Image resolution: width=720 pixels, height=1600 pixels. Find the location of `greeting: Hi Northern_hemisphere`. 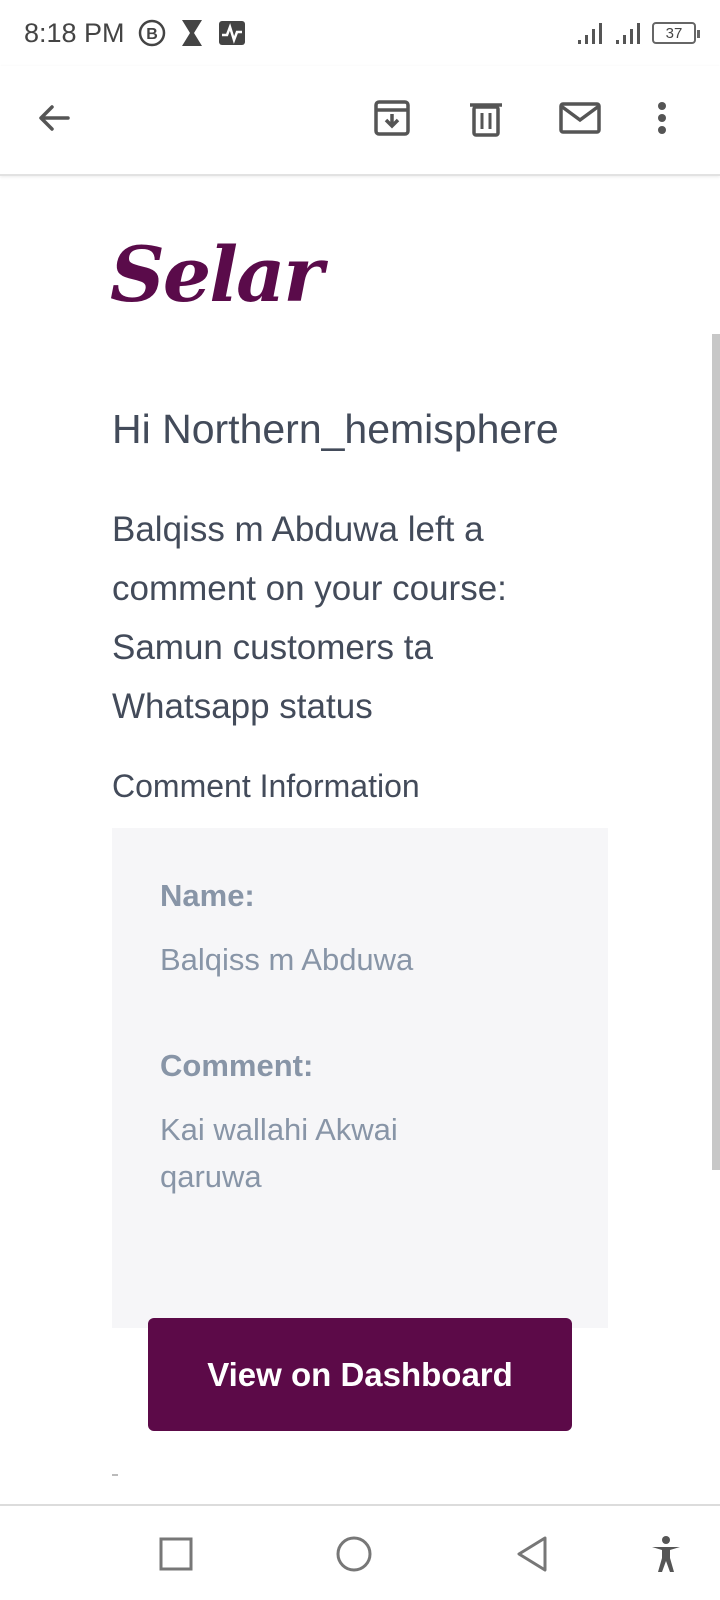

greeting: Hi Northern_hemisphere is located at coordinates (335, 429).